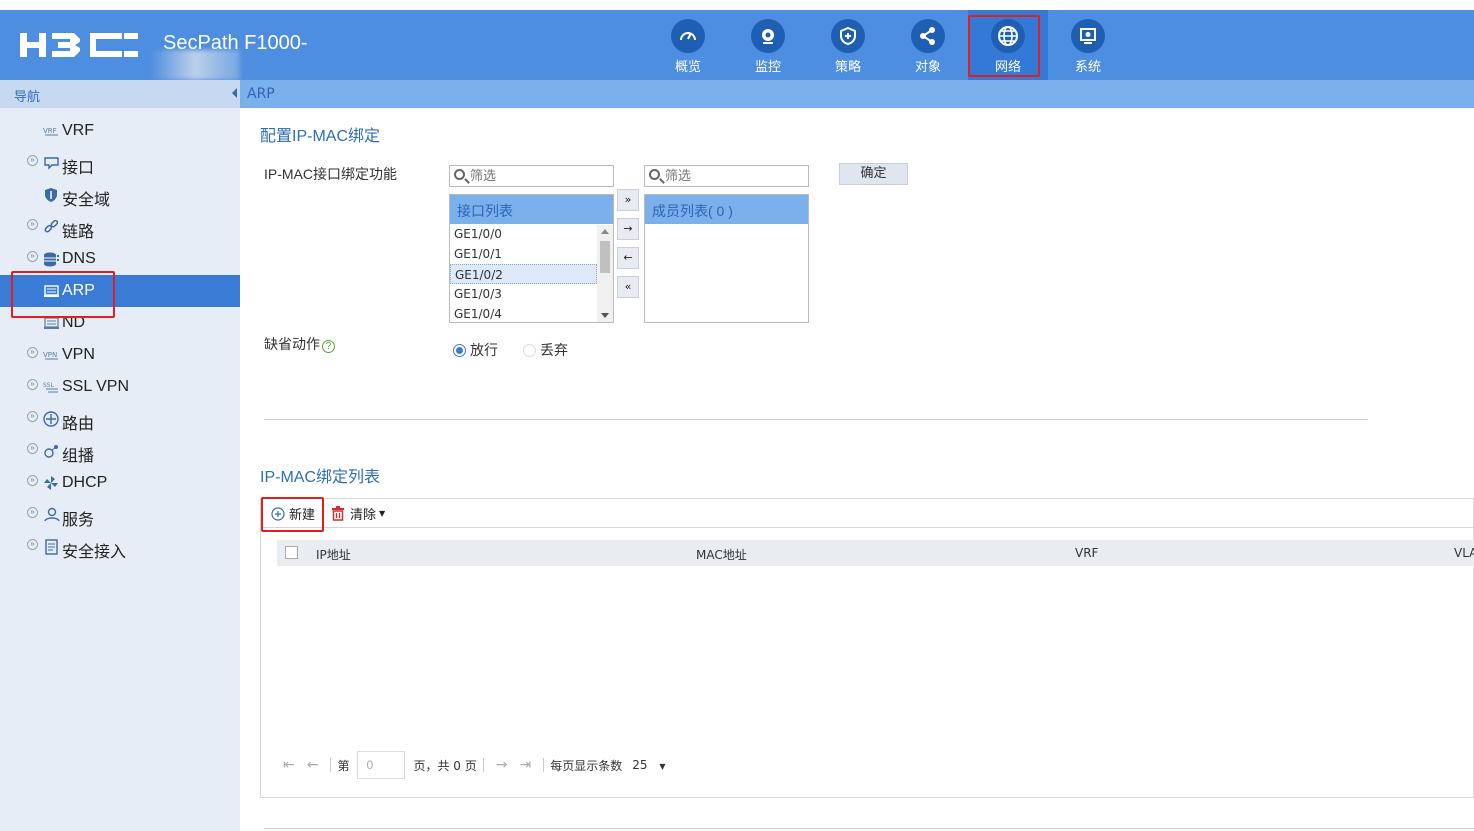 The image size is (1474, 831). What do you see at coordinates (531, 209) in the screenshot?
I see `interface-list-header: 接口列表` at bounding box center [531, 209].